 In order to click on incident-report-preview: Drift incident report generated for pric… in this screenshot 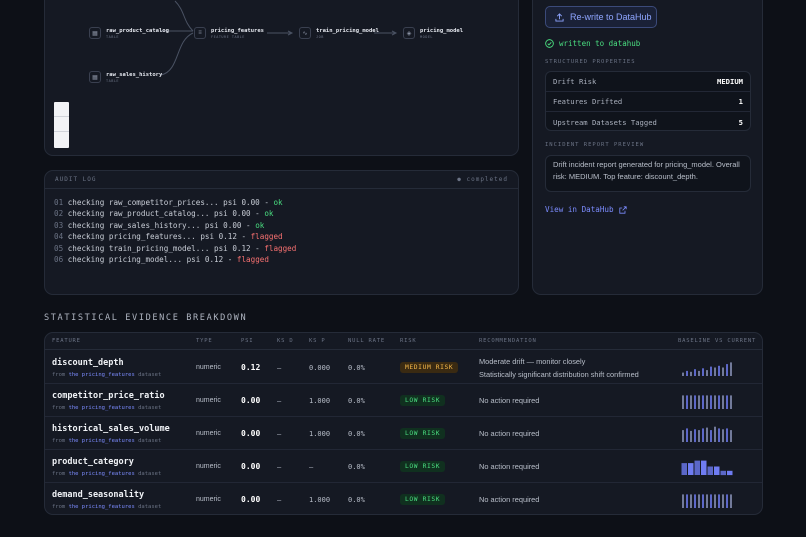, I will do `click(648, 173)`.